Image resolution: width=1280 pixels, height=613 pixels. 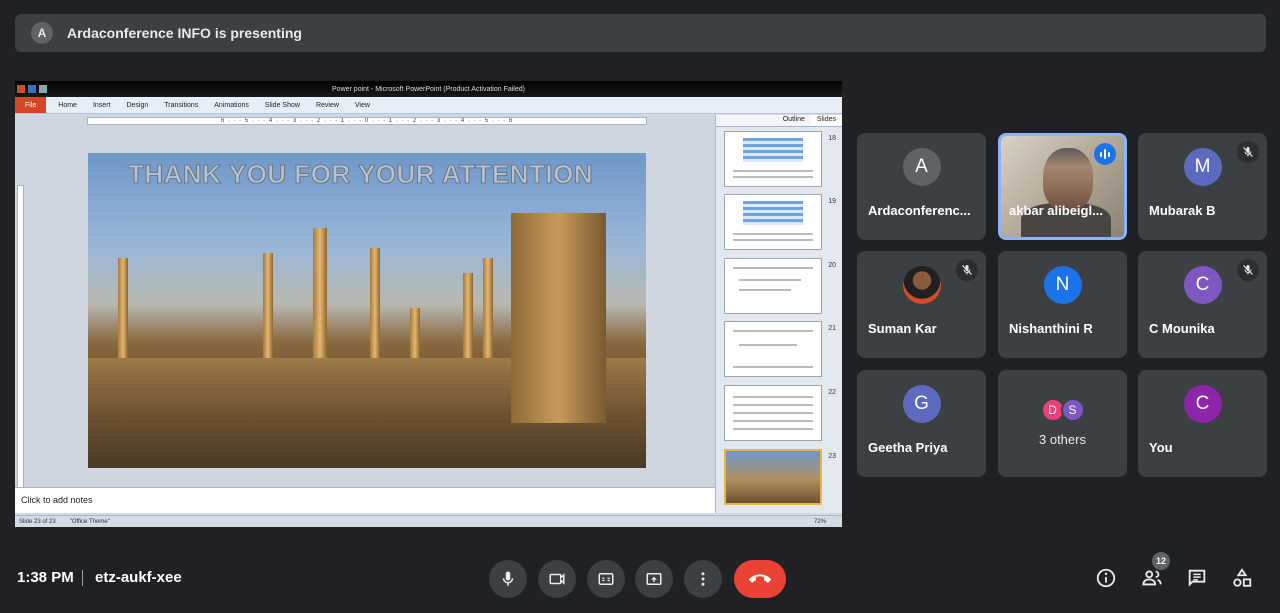 I want to click on microphone-button, so click(x=508, y=579).